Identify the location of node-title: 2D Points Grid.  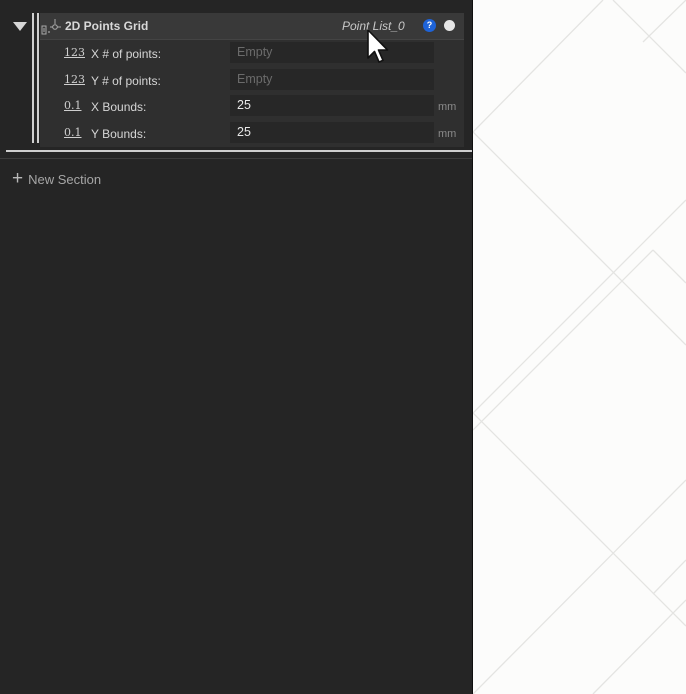
(107, 26).